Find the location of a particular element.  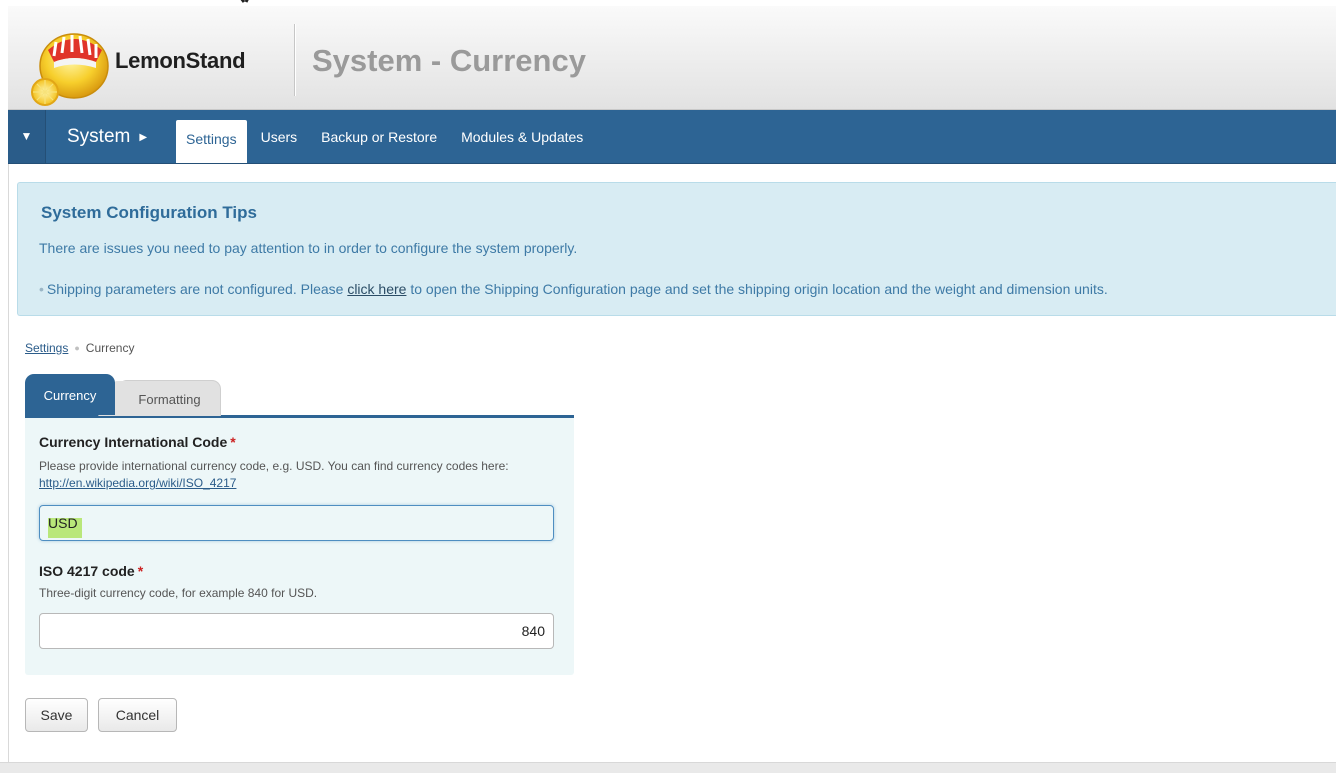

tips-title: System Configuration Tips is located at coordinates (149, 212).